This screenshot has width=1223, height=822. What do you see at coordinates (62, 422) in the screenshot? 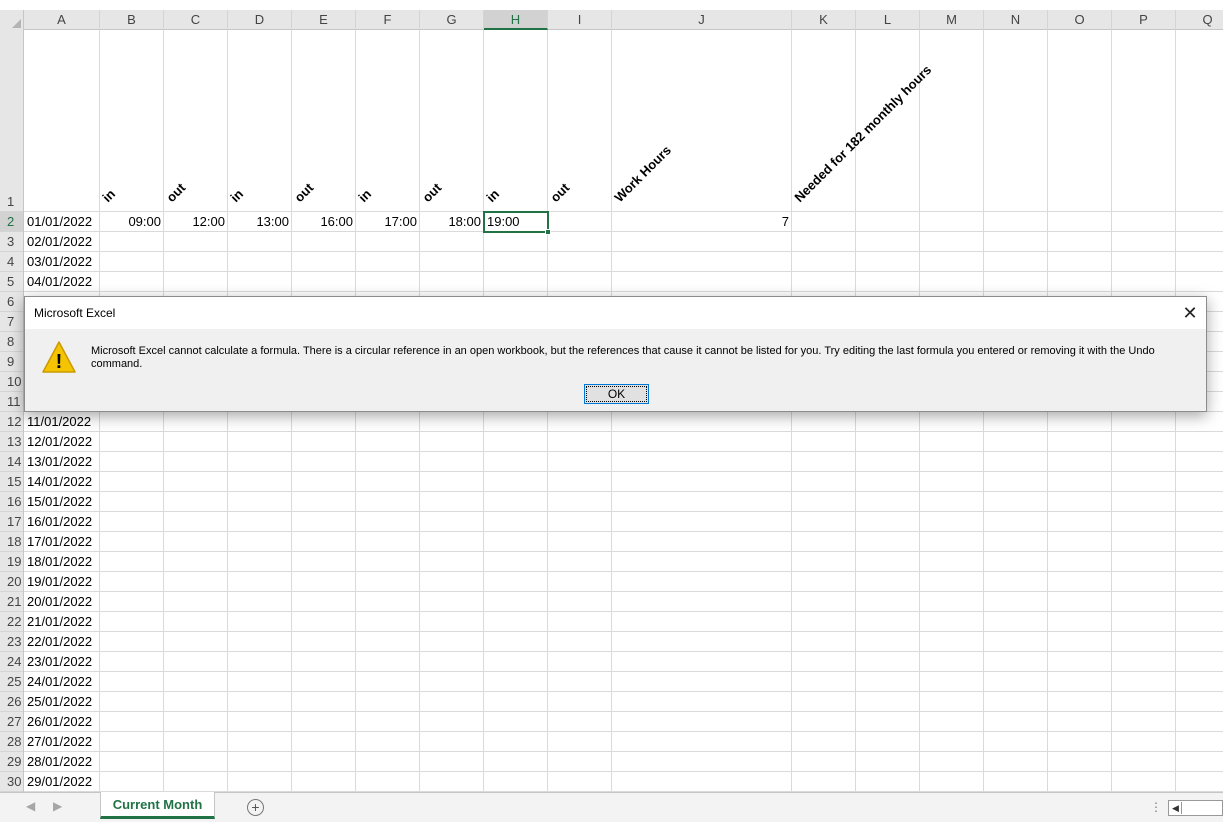
I see `date-cell: 11/01/2022` at bounding box center [62, 422].